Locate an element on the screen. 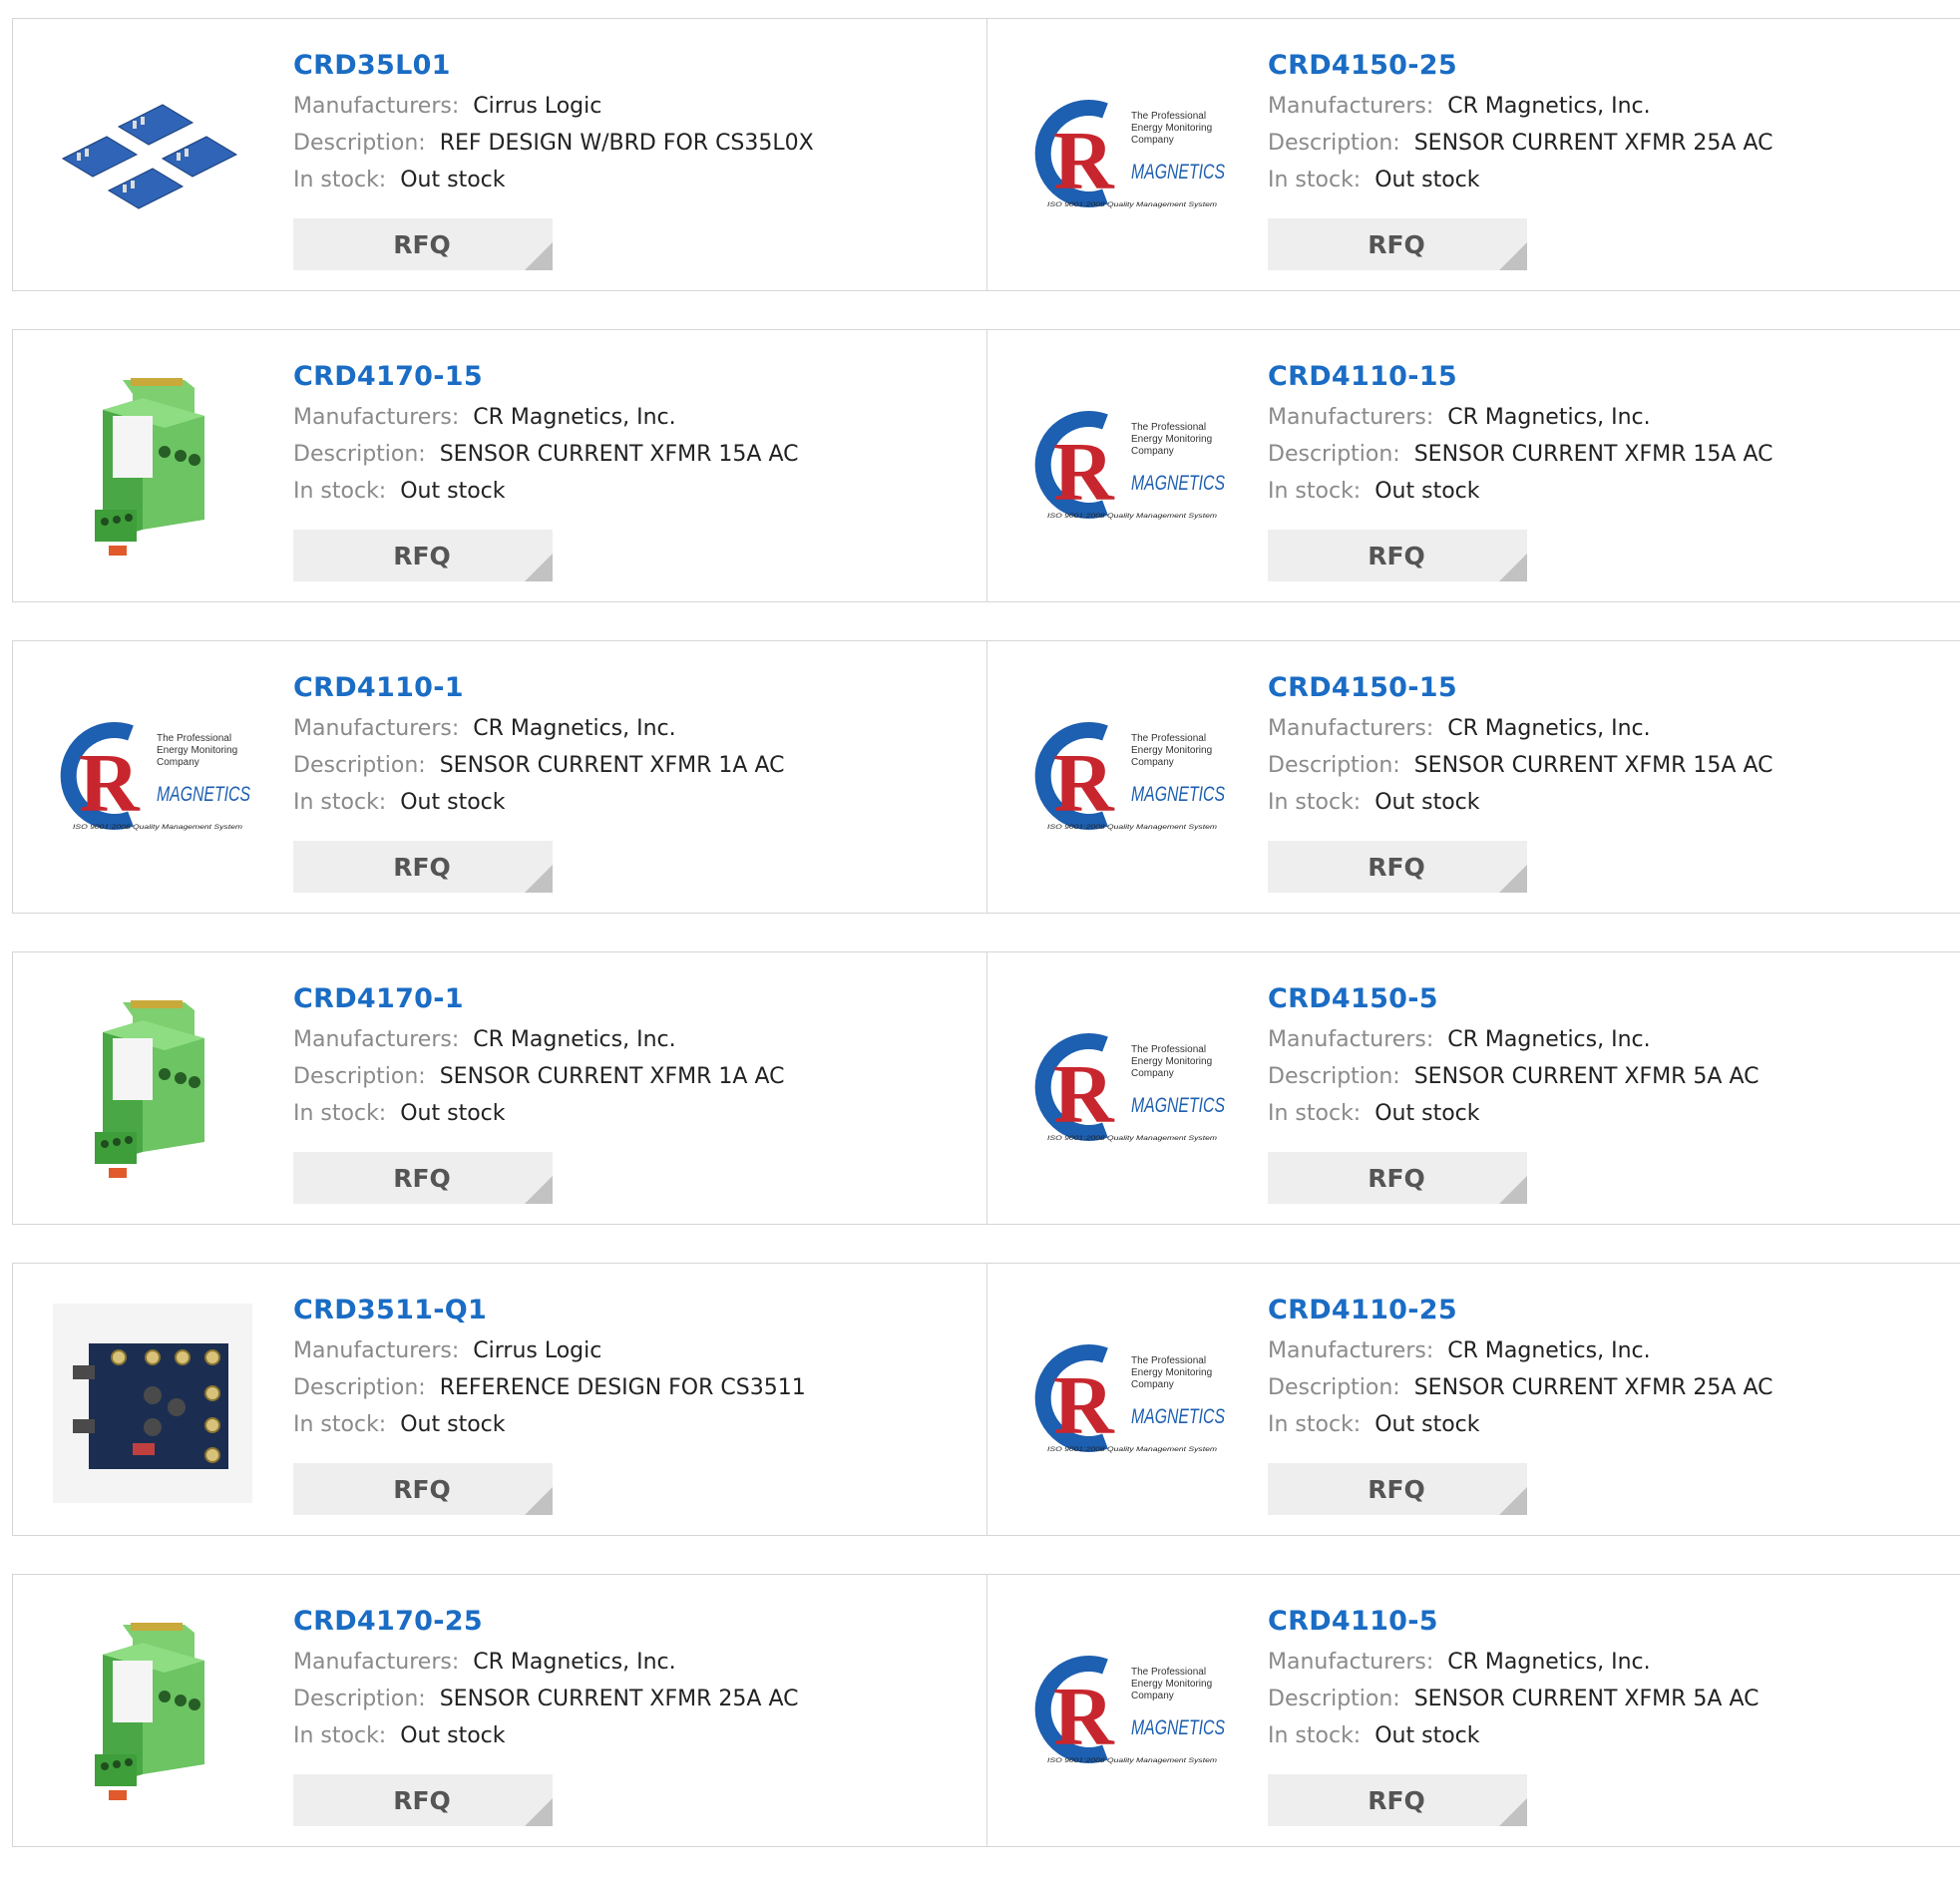 Image resolution: width=1960 pixels, height=1885 pixels. product-title-link: CRD4150-25 is located at coordinates (1520, 66).